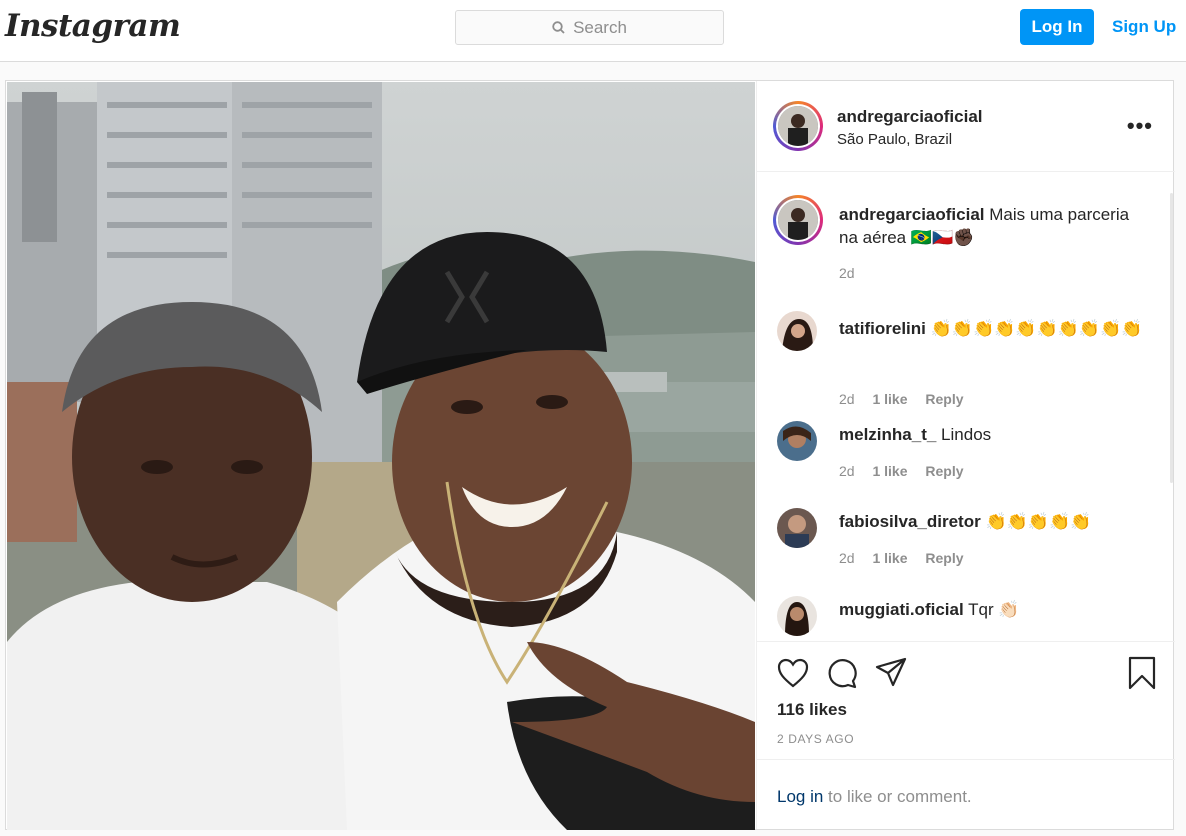 The image size is (1186, 836). What do you see at coordinates (994, 609) in the screenshot?
I see `comment-text: Tqr 👏🏻` at bounding box center [994, 609].